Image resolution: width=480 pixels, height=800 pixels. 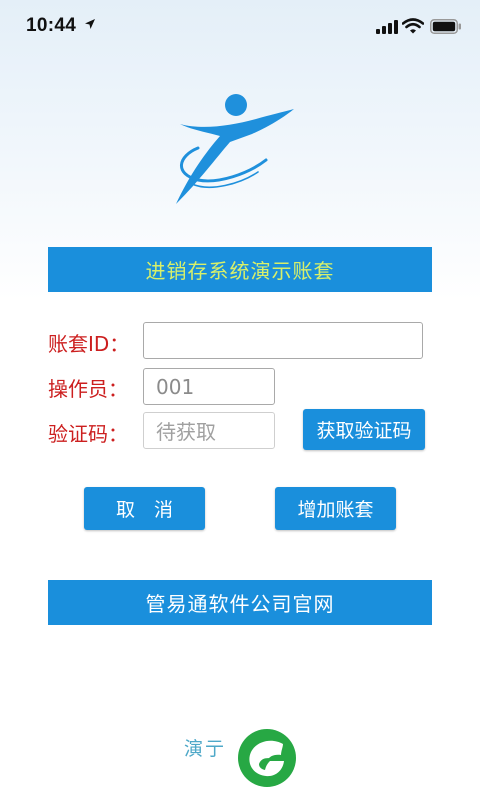 I want to click on battery-icon, so click(x=445, y=26).